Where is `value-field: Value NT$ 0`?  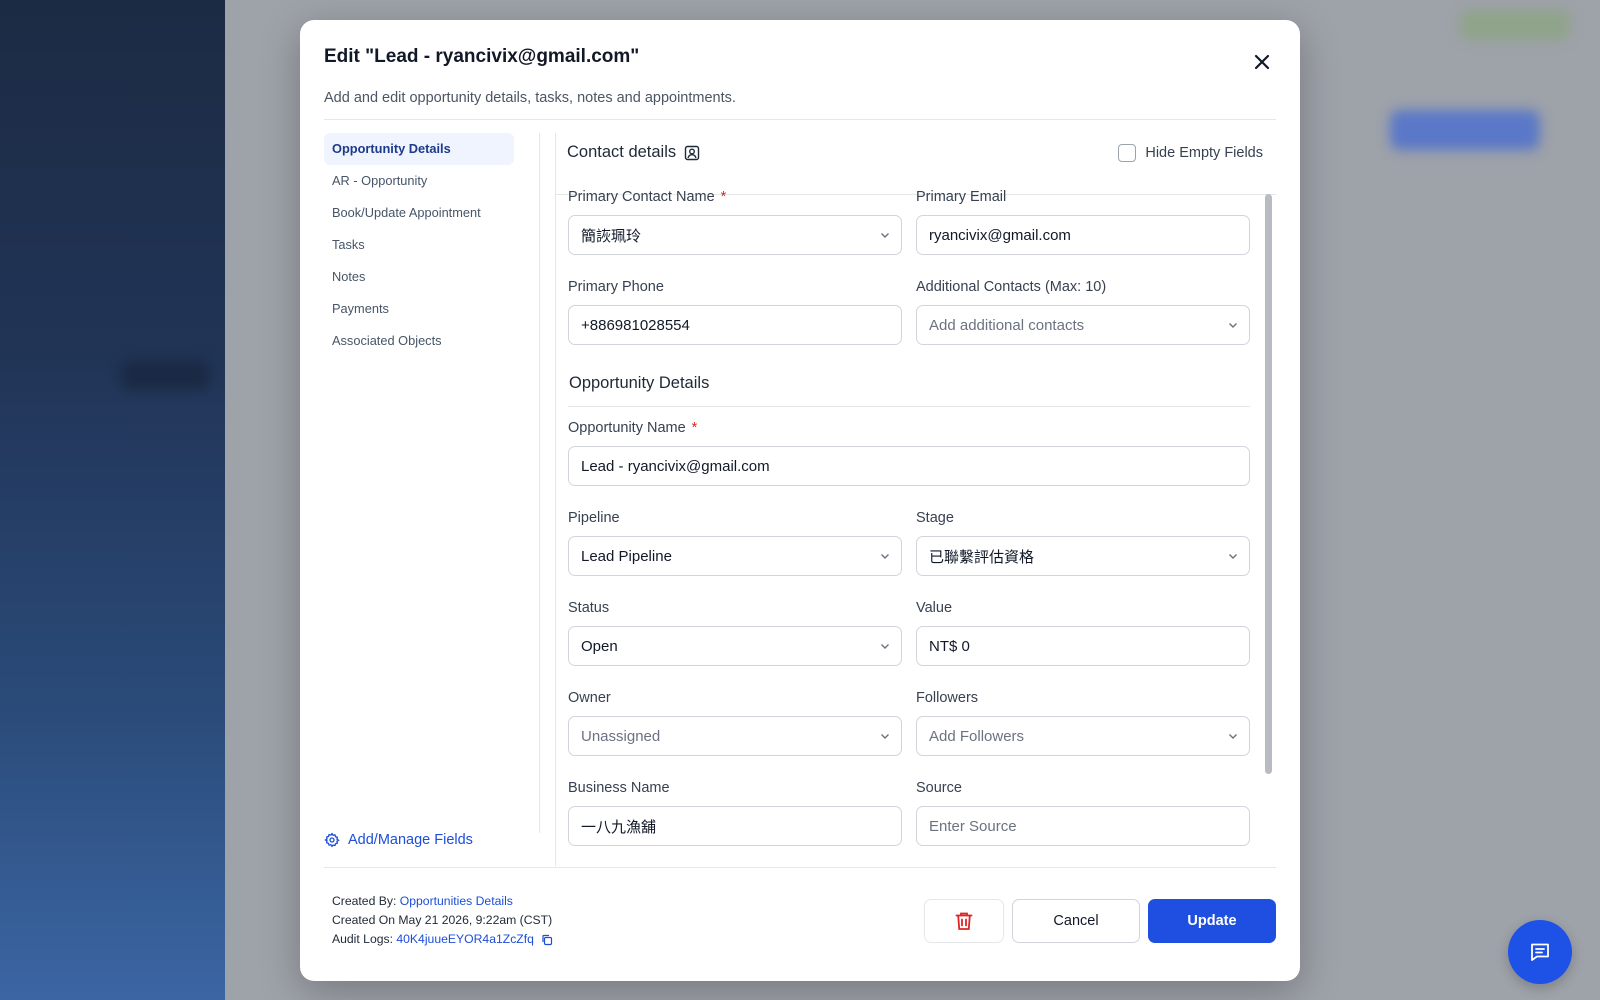
value-field: Value NT$ 0 is located at coordinates (1083, 632).